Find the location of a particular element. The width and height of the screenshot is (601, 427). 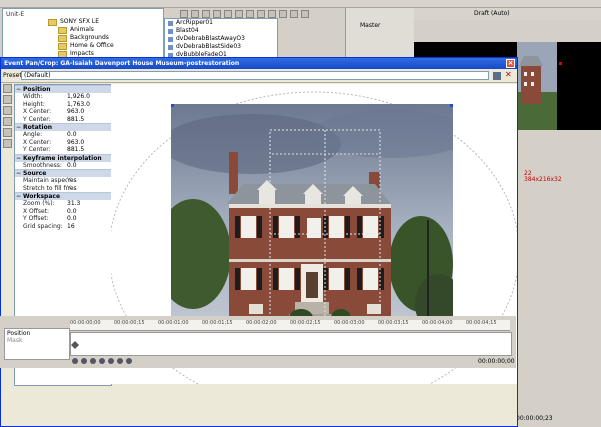

stop-icon is located at coordinates (239, 14).